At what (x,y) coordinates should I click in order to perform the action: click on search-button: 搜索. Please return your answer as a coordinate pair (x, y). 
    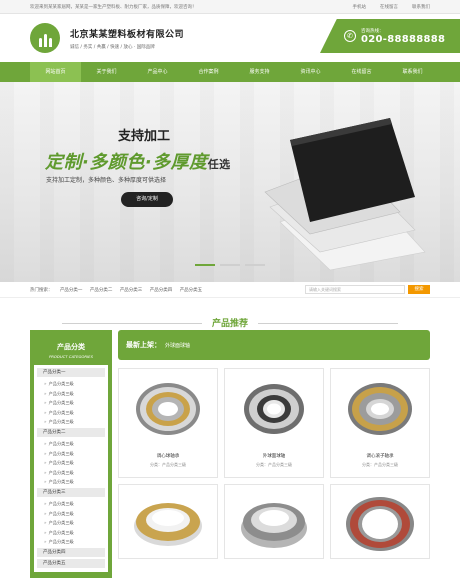
    Looking at the image, I should click on (419, 289).